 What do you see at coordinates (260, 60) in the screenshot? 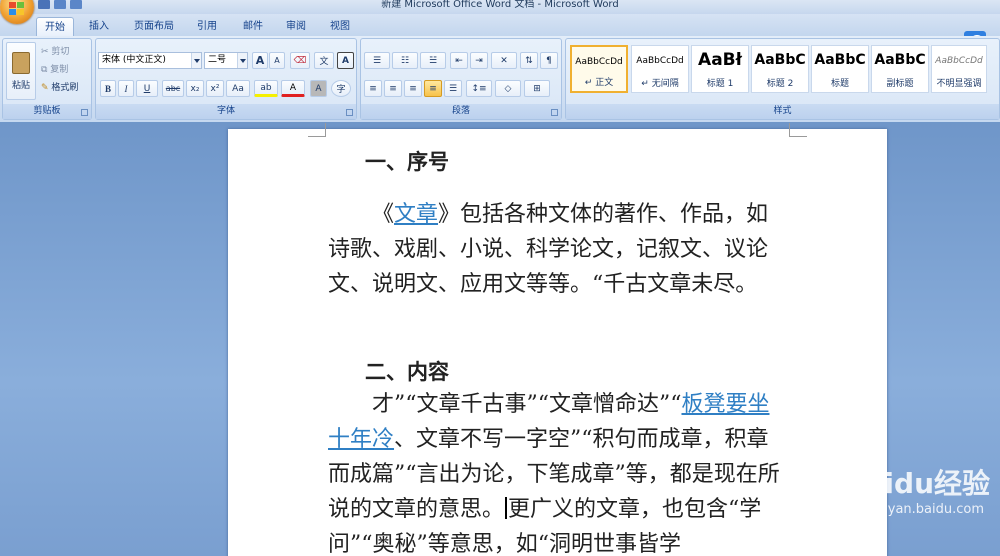
I see `grow-font-button: A` at bounding box center [260, 60].